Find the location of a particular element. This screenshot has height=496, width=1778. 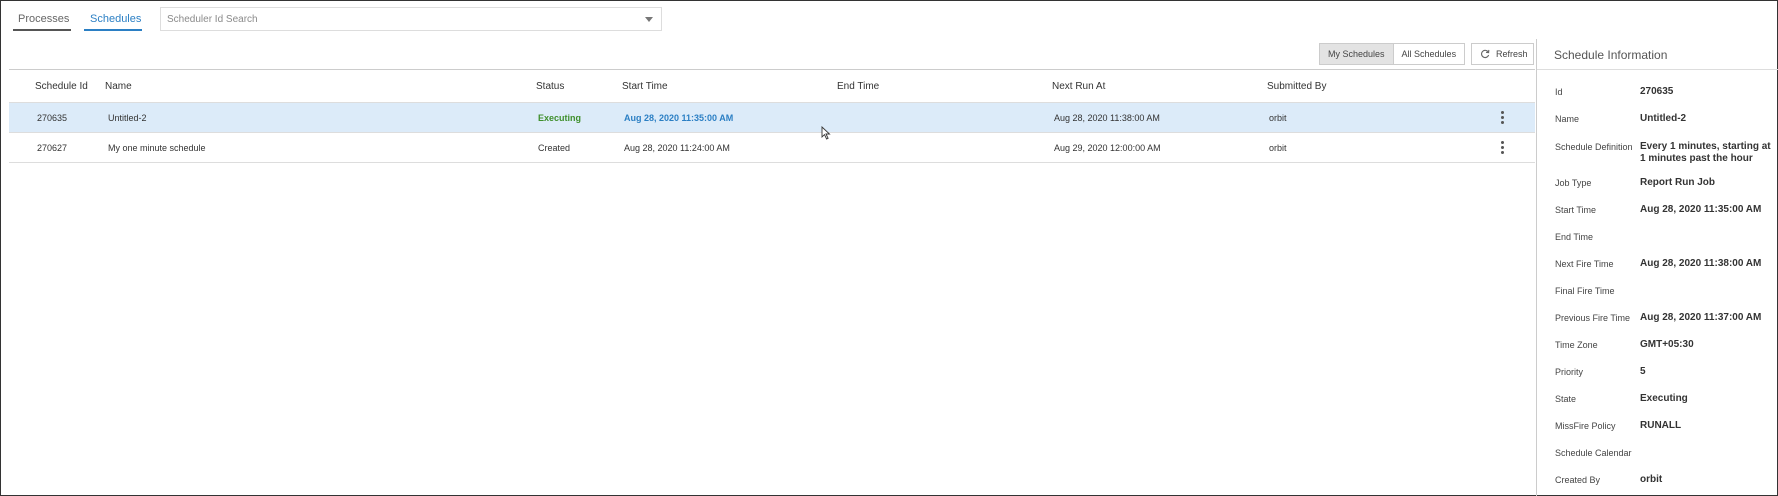

detail-value: Executing is located at coordinates (1664, 398).